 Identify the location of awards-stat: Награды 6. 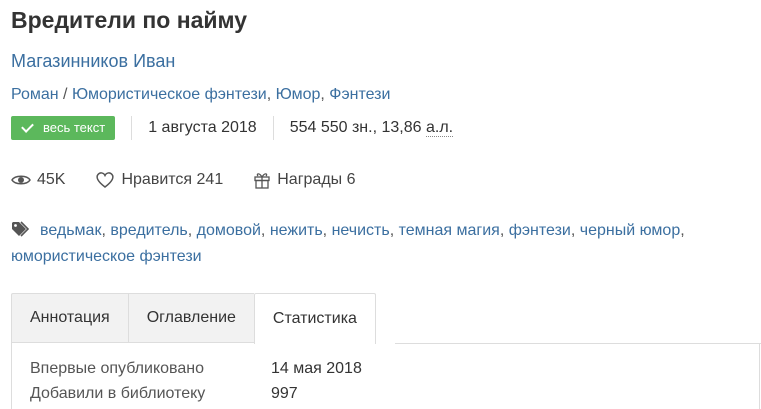
(304, 180).